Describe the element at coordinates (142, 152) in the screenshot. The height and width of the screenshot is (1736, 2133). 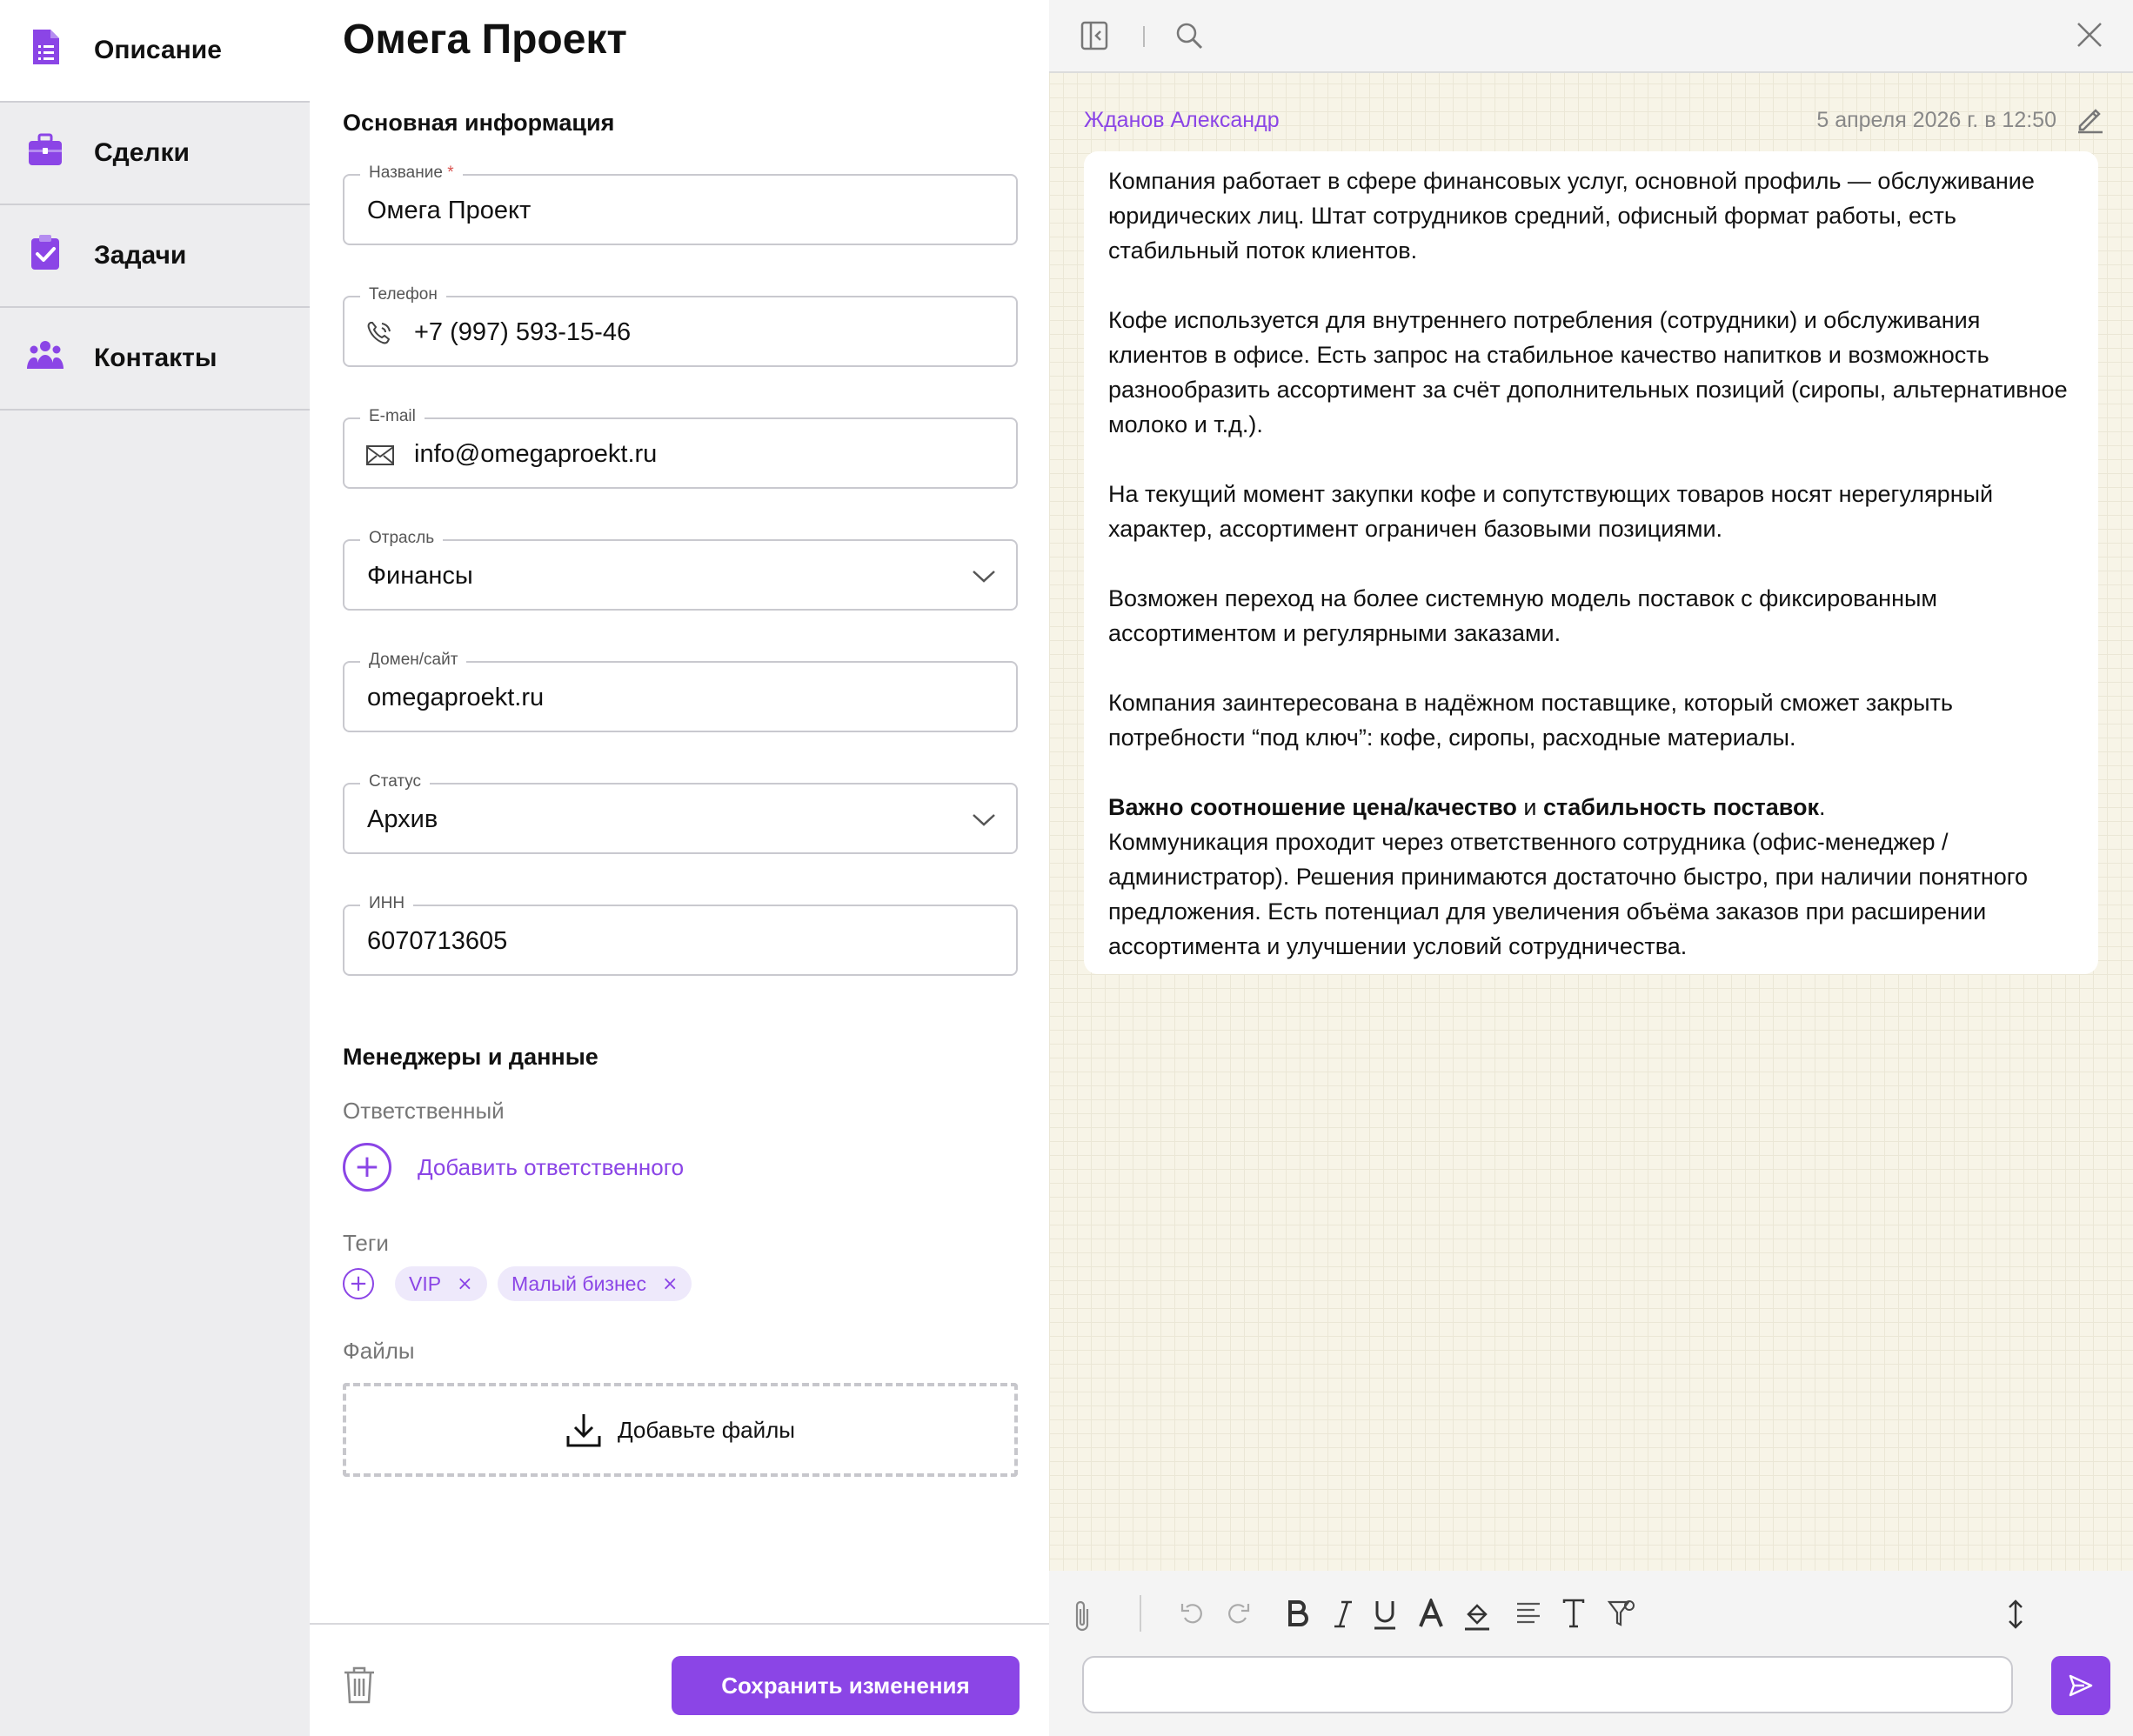
I see `sidebar-item-label: Сделки` at that location.